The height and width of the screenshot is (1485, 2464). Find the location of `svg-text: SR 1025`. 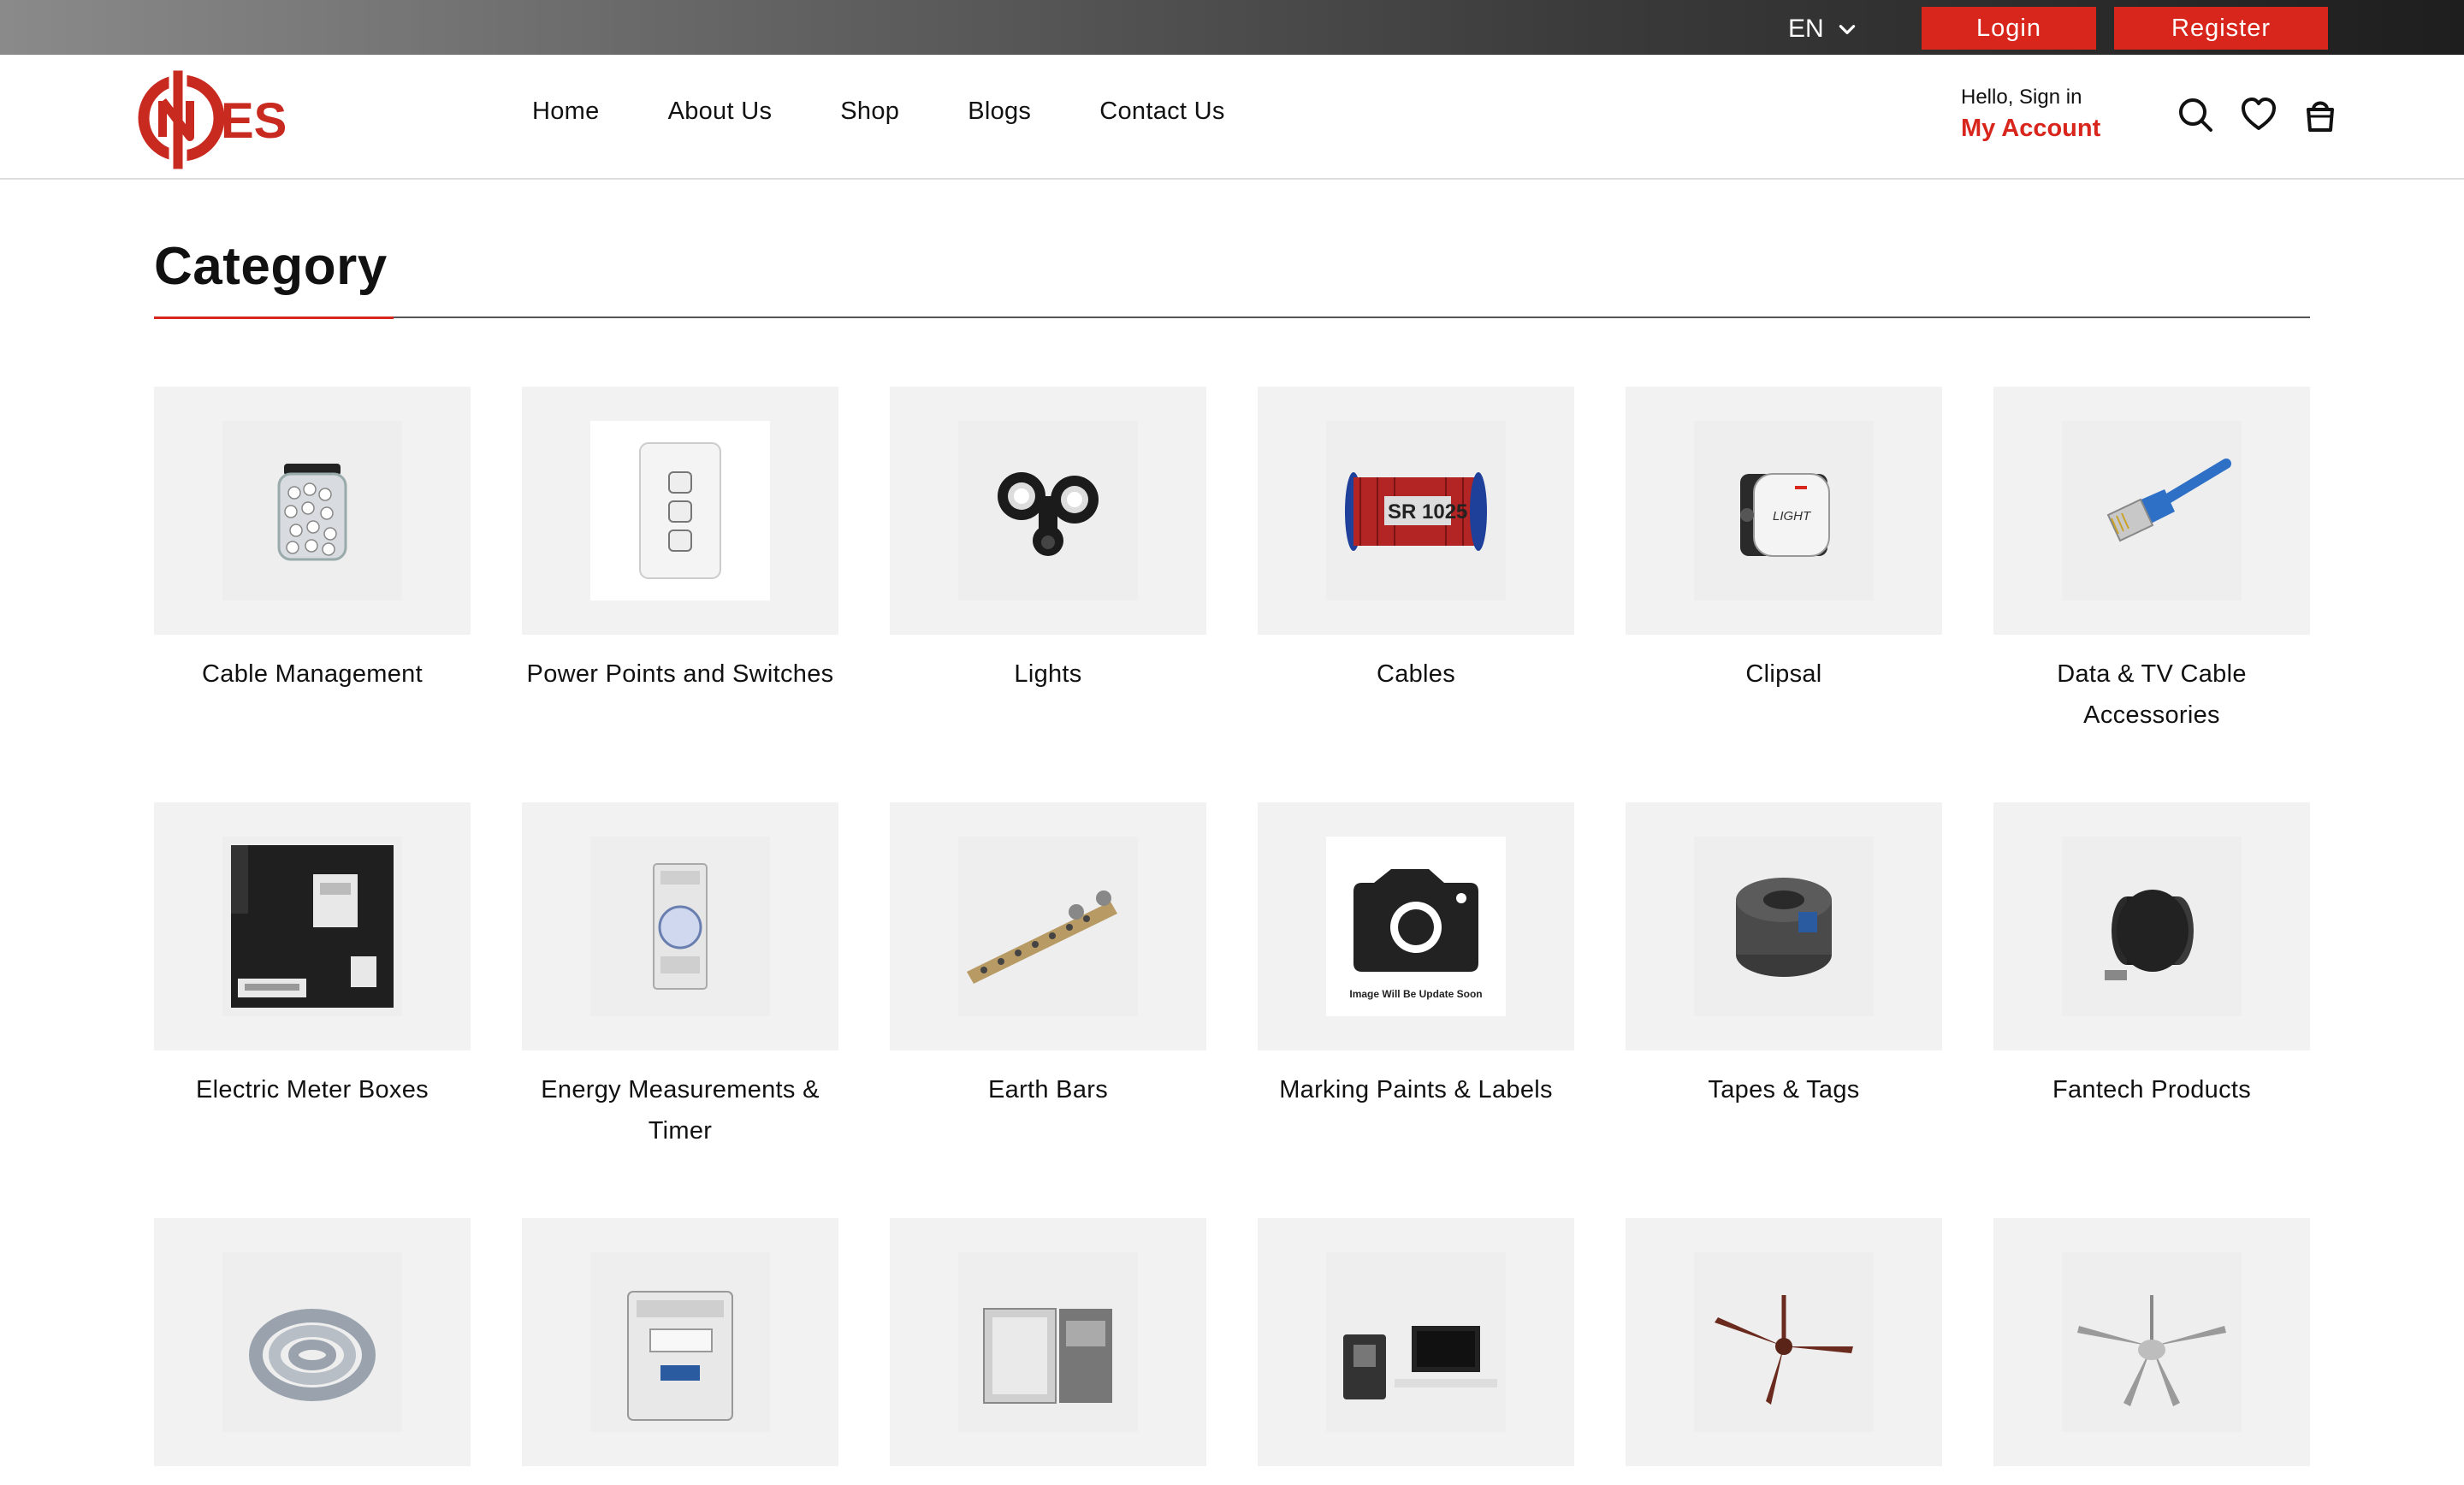

svg-text: SR 1025 is located at coordinates (1427, 512).